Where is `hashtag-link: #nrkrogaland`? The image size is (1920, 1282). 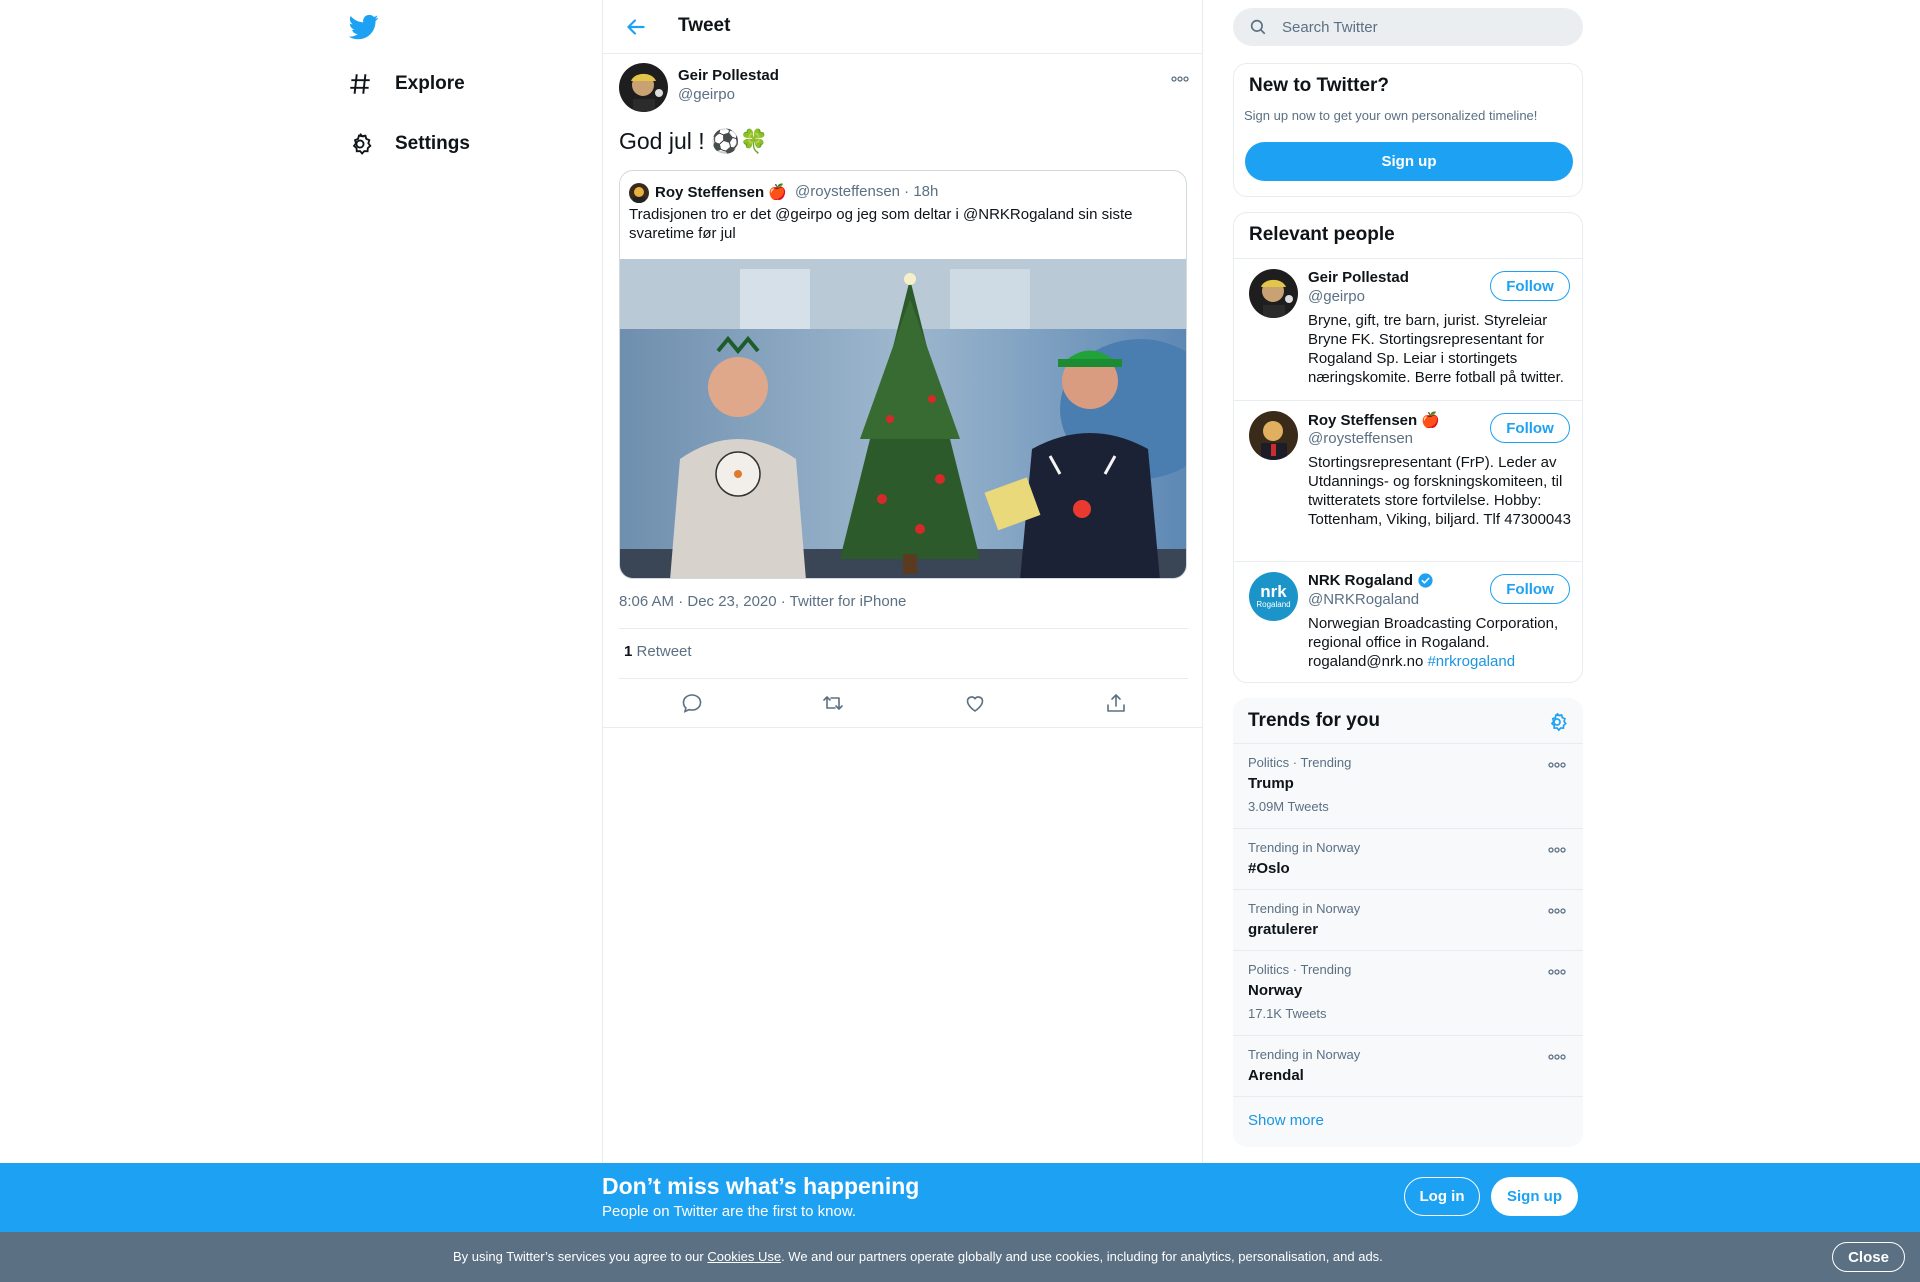 hashtag-link: #nrkrogaland is located at coordinates (1471, 661).